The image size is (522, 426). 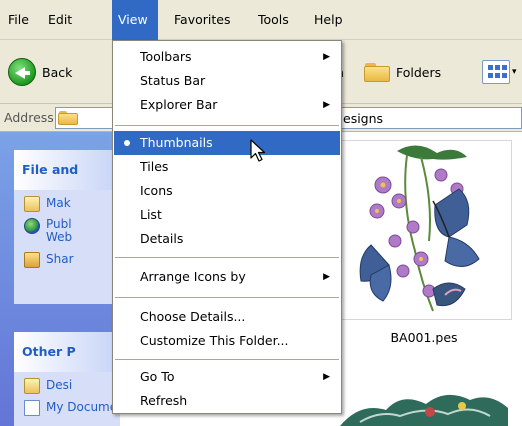 I want to click on menu-item-label: List, so click(x=151, y=214).